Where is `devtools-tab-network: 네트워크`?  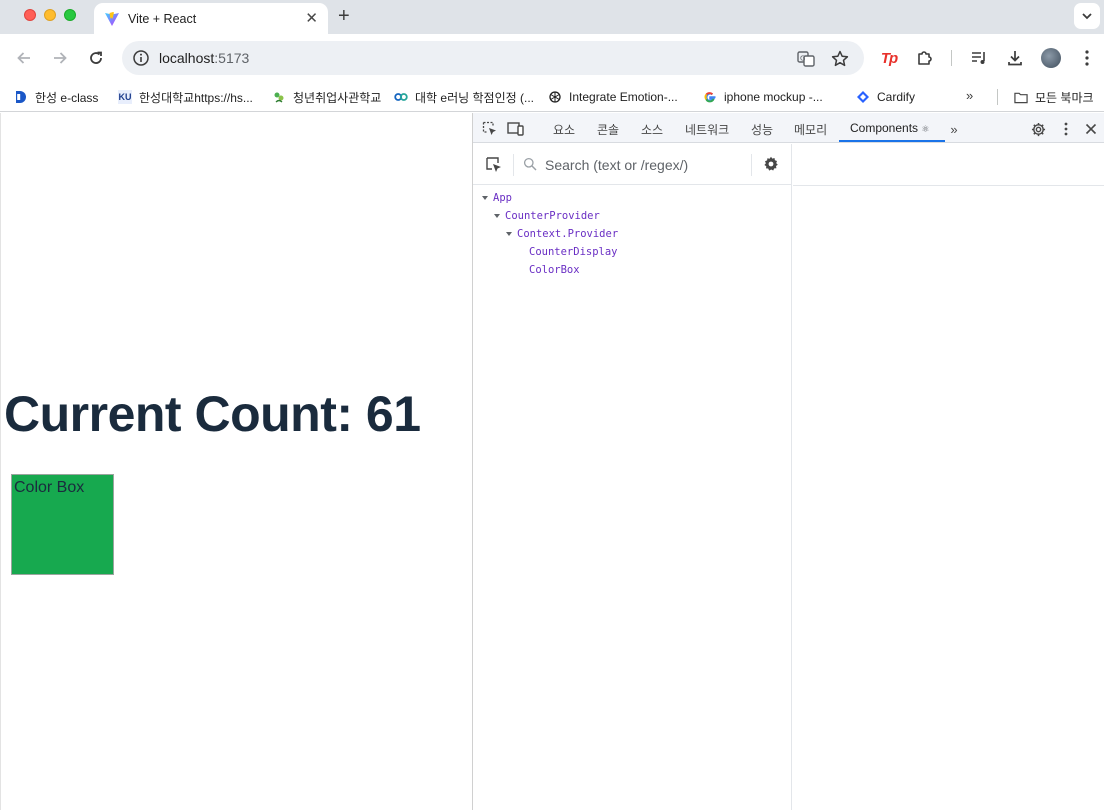 devtools-tab-network: 네트워크 is located at coordinates (707, 129).